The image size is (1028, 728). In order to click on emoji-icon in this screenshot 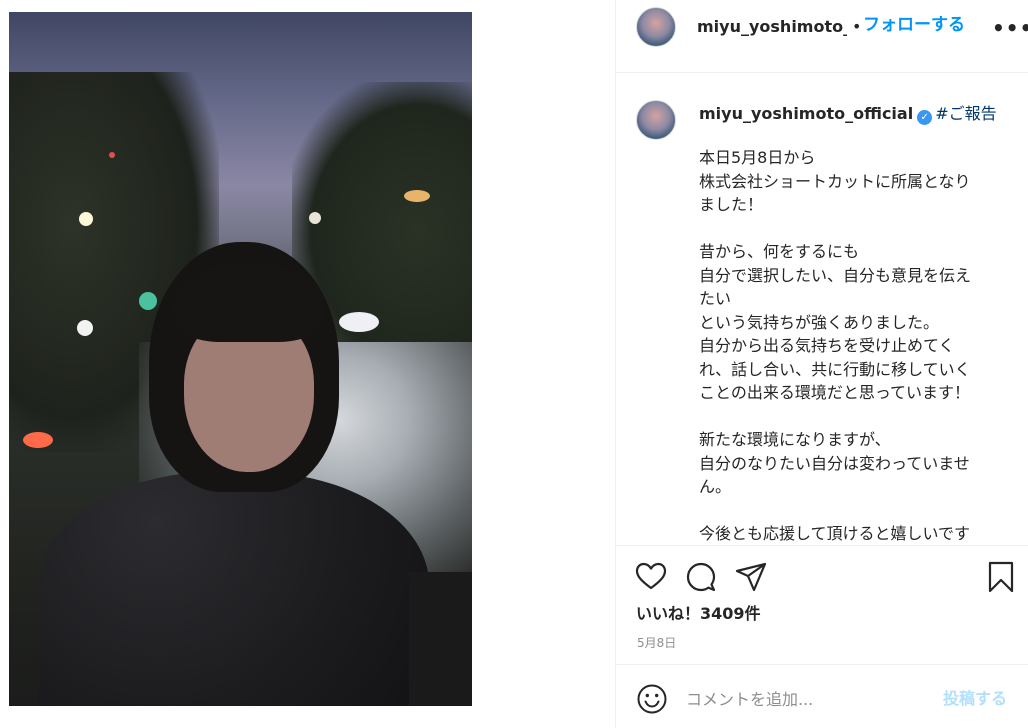, I will do `click(652, 699)`.